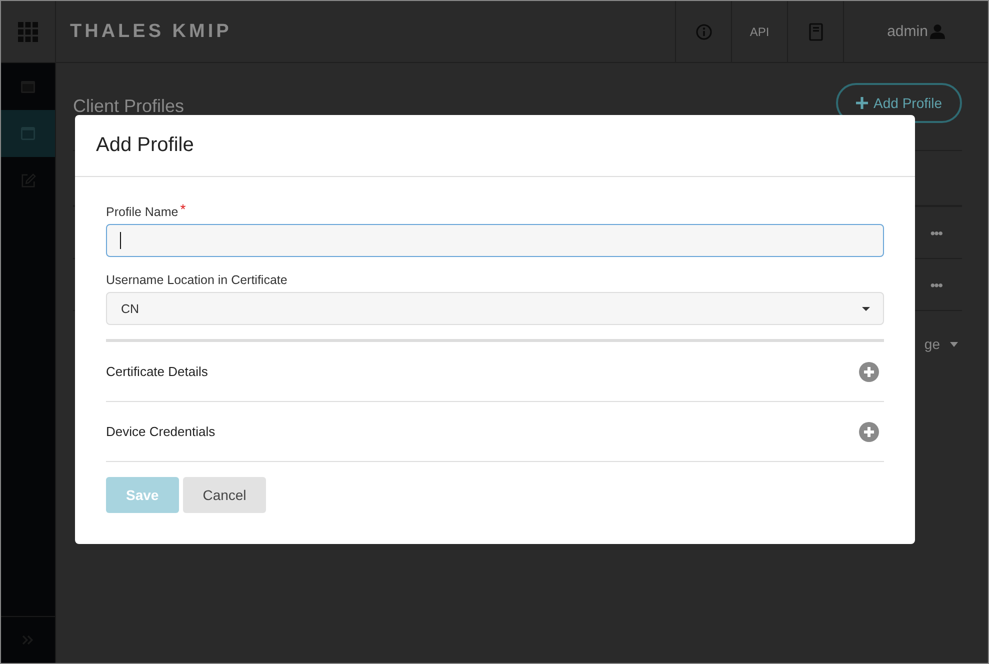 The width and height of the screenshot is (989, 664). What do you see at coordinates (145, 145) in the screenshot?
I see `dialog-title: Add Profile` at bounding box center [145, 145].